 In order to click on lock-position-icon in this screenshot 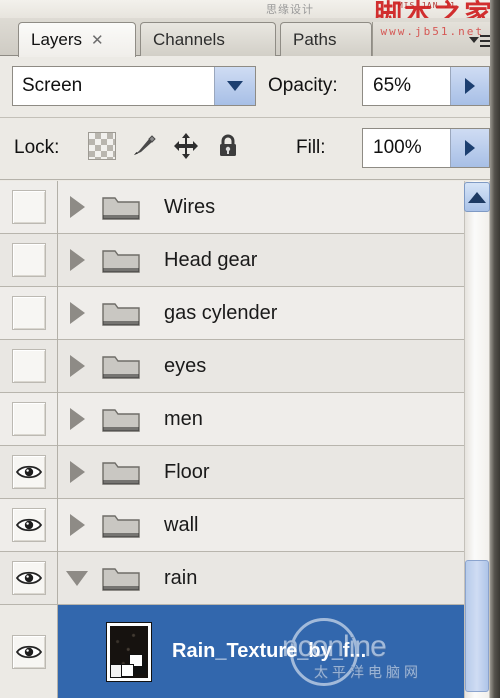, I will do `click(186, 146)`.